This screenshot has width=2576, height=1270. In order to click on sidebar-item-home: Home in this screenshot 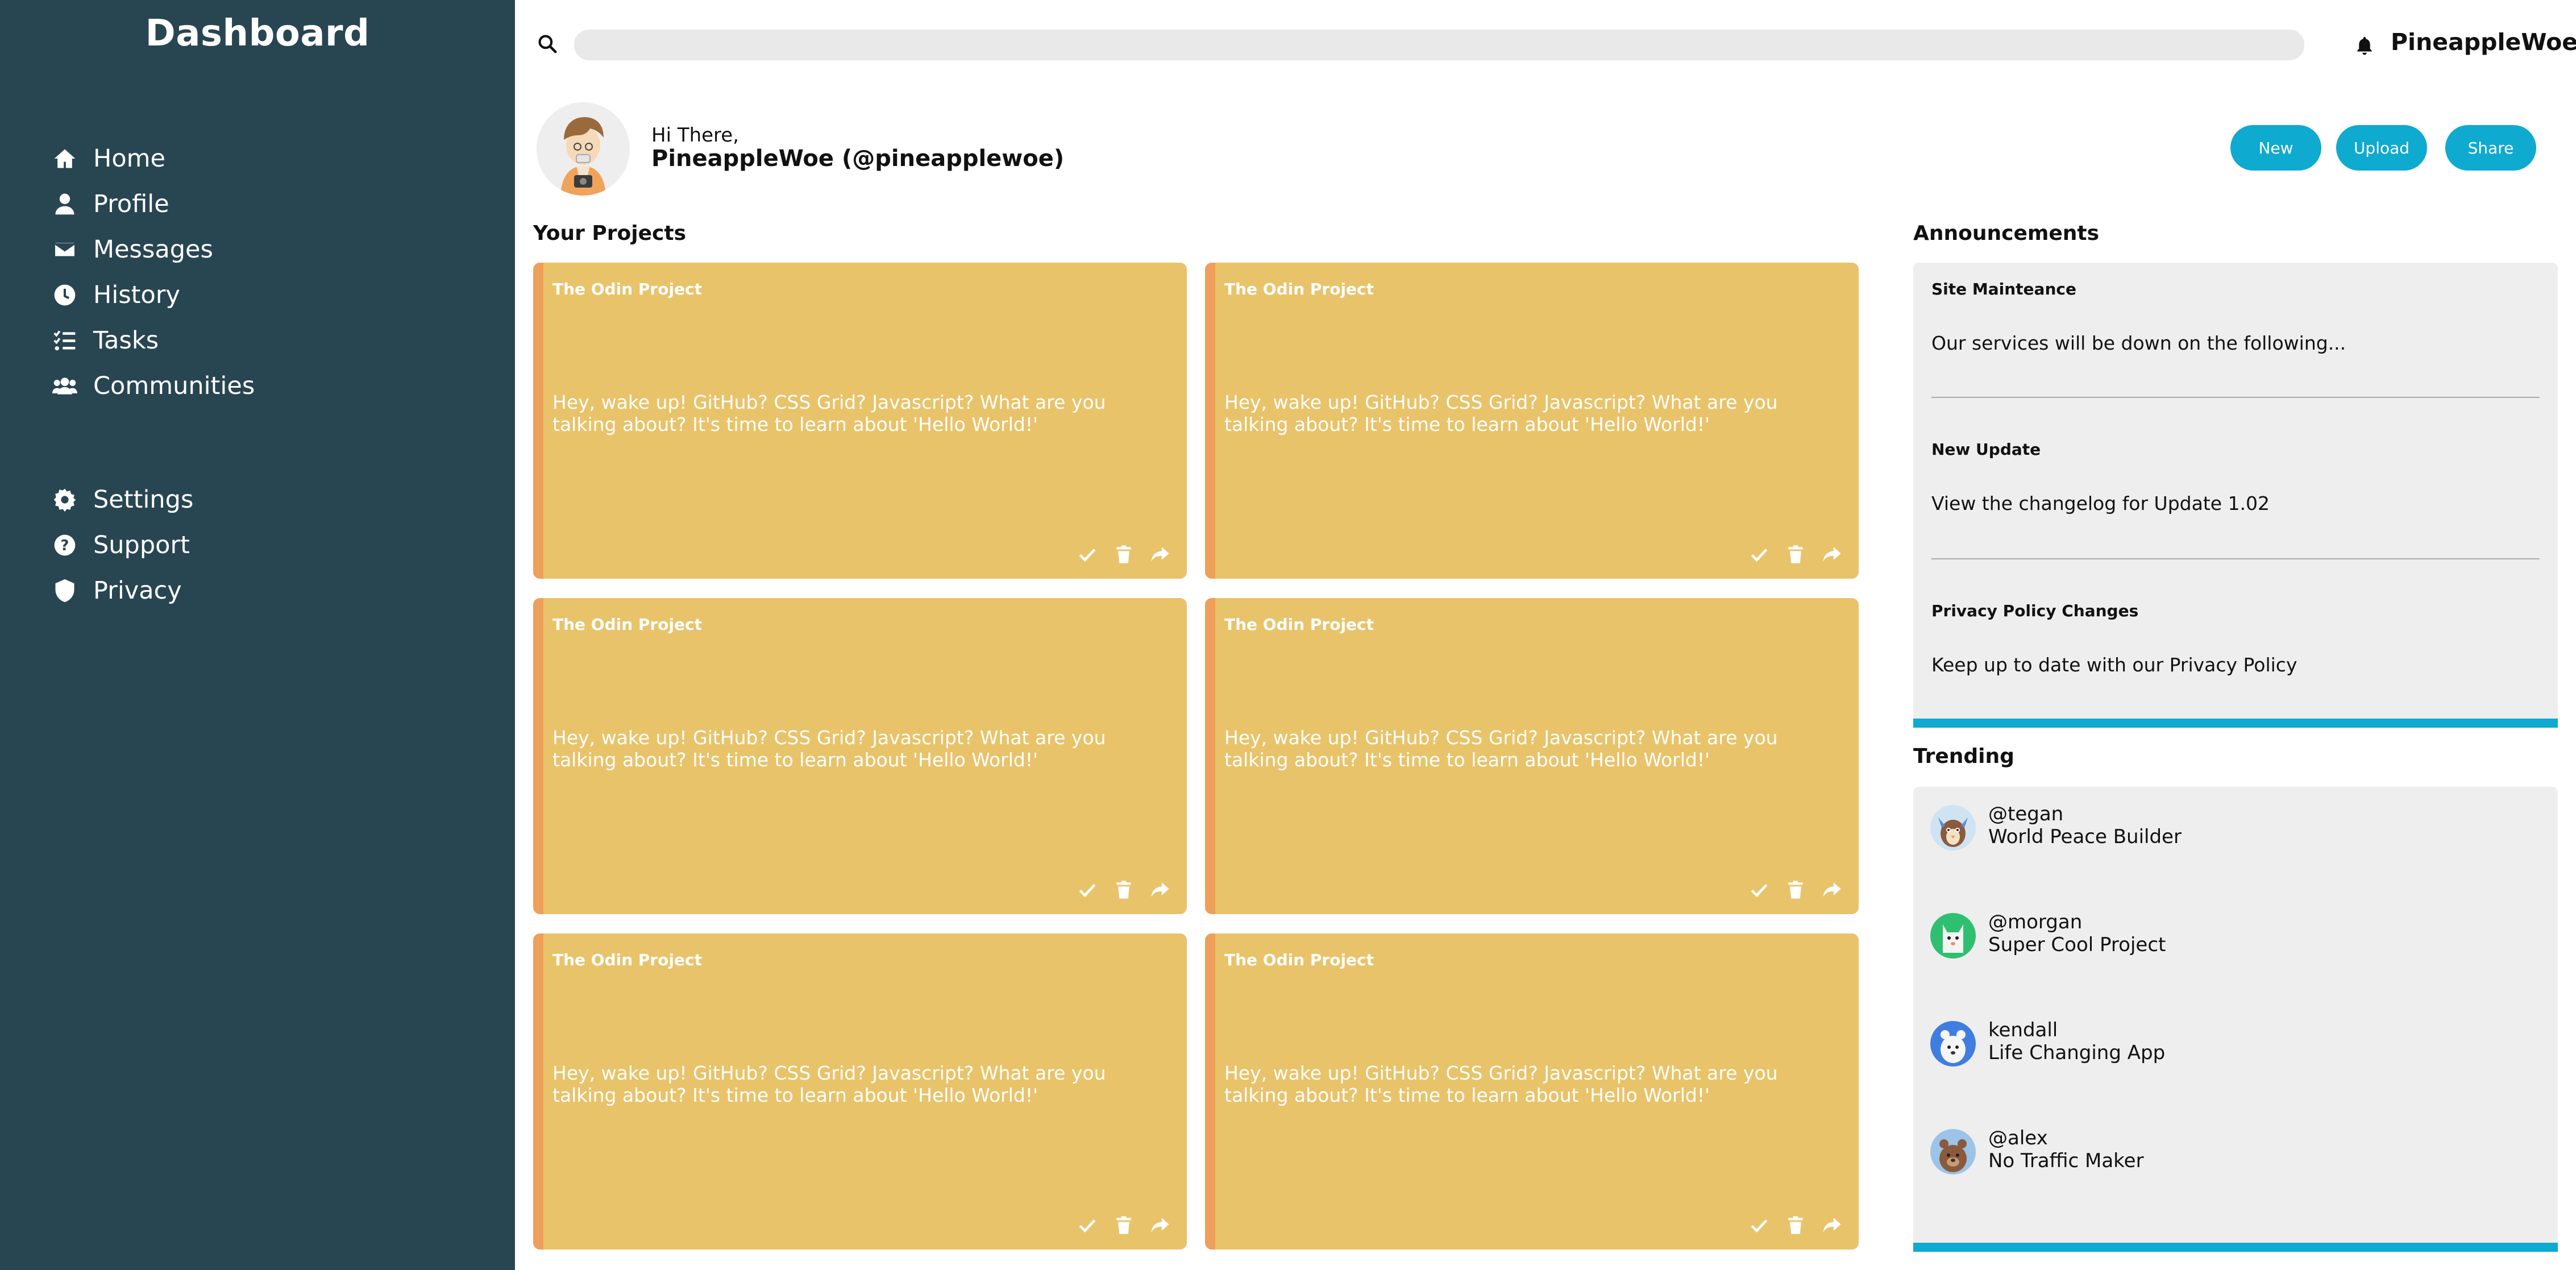, I will do `click(108, 159)`.